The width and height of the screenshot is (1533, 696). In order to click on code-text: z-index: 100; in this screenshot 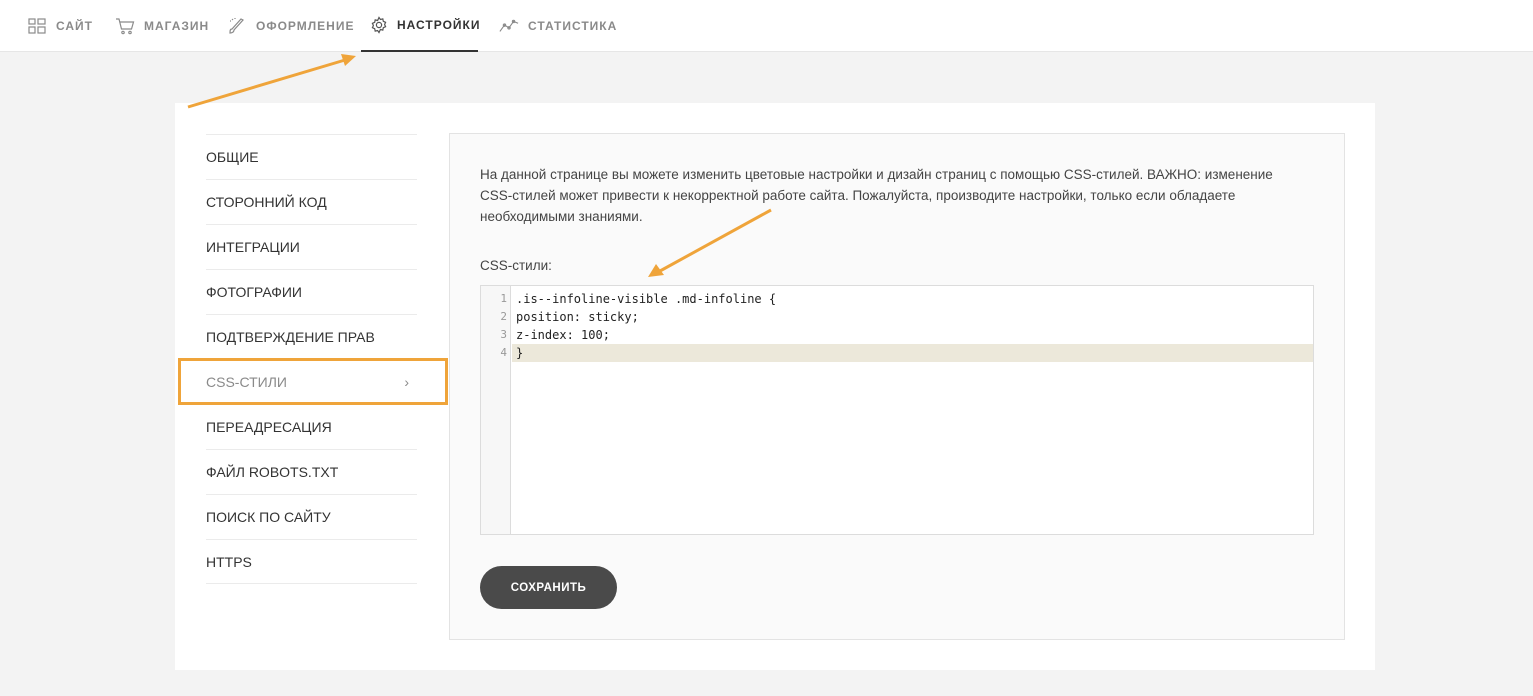, I will do `click(563, 335)`.